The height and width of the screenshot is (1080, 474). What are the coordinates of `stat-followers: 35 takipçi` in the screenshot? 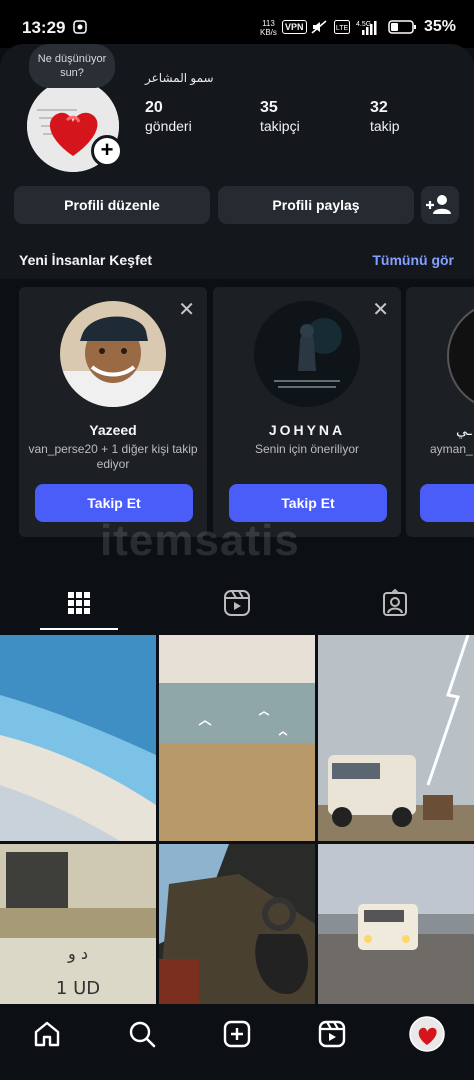 It's located at (280, 116).